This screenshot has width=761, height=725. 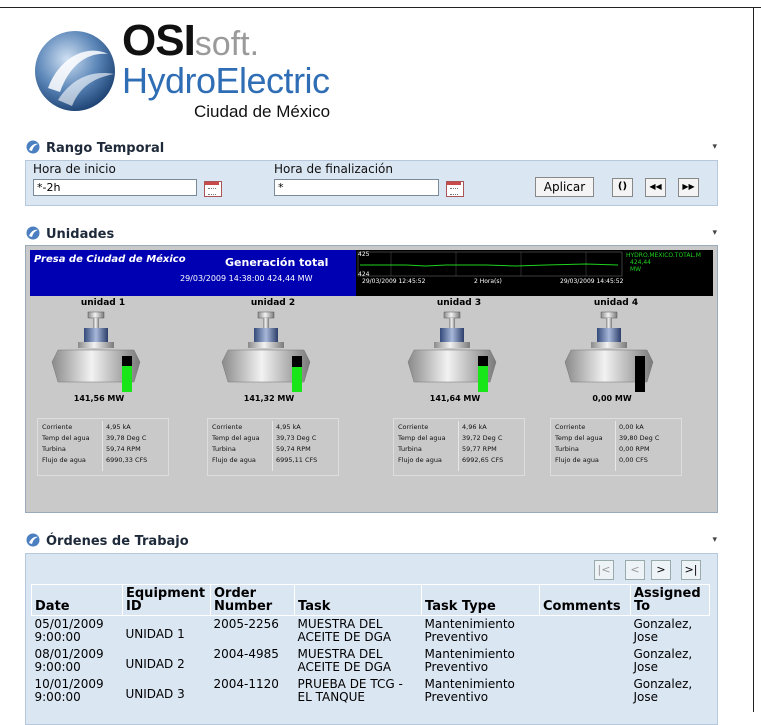 What do you see at coordinates (459, 303) in the screenshot?
I see `unit-name: unidad 3` at bounding box center [459, 303].